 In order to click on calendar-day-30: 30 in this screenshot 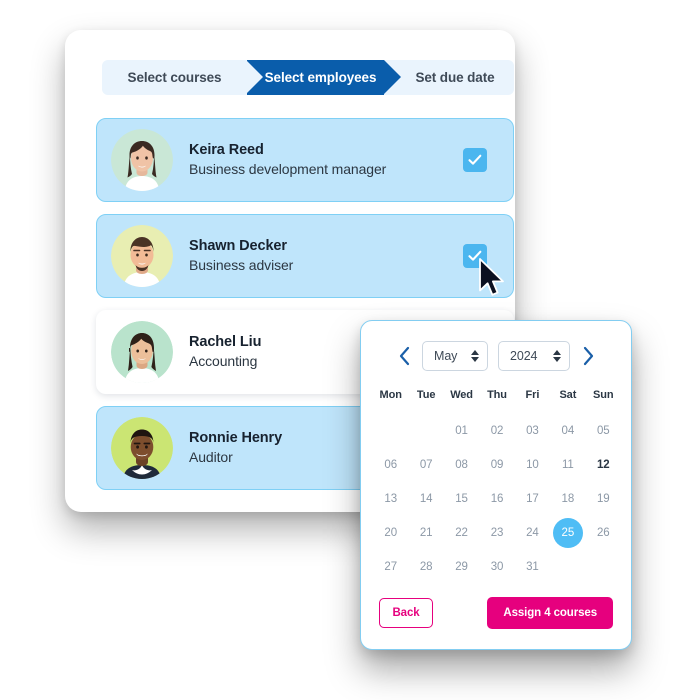, I will do `click(496, 567)`.